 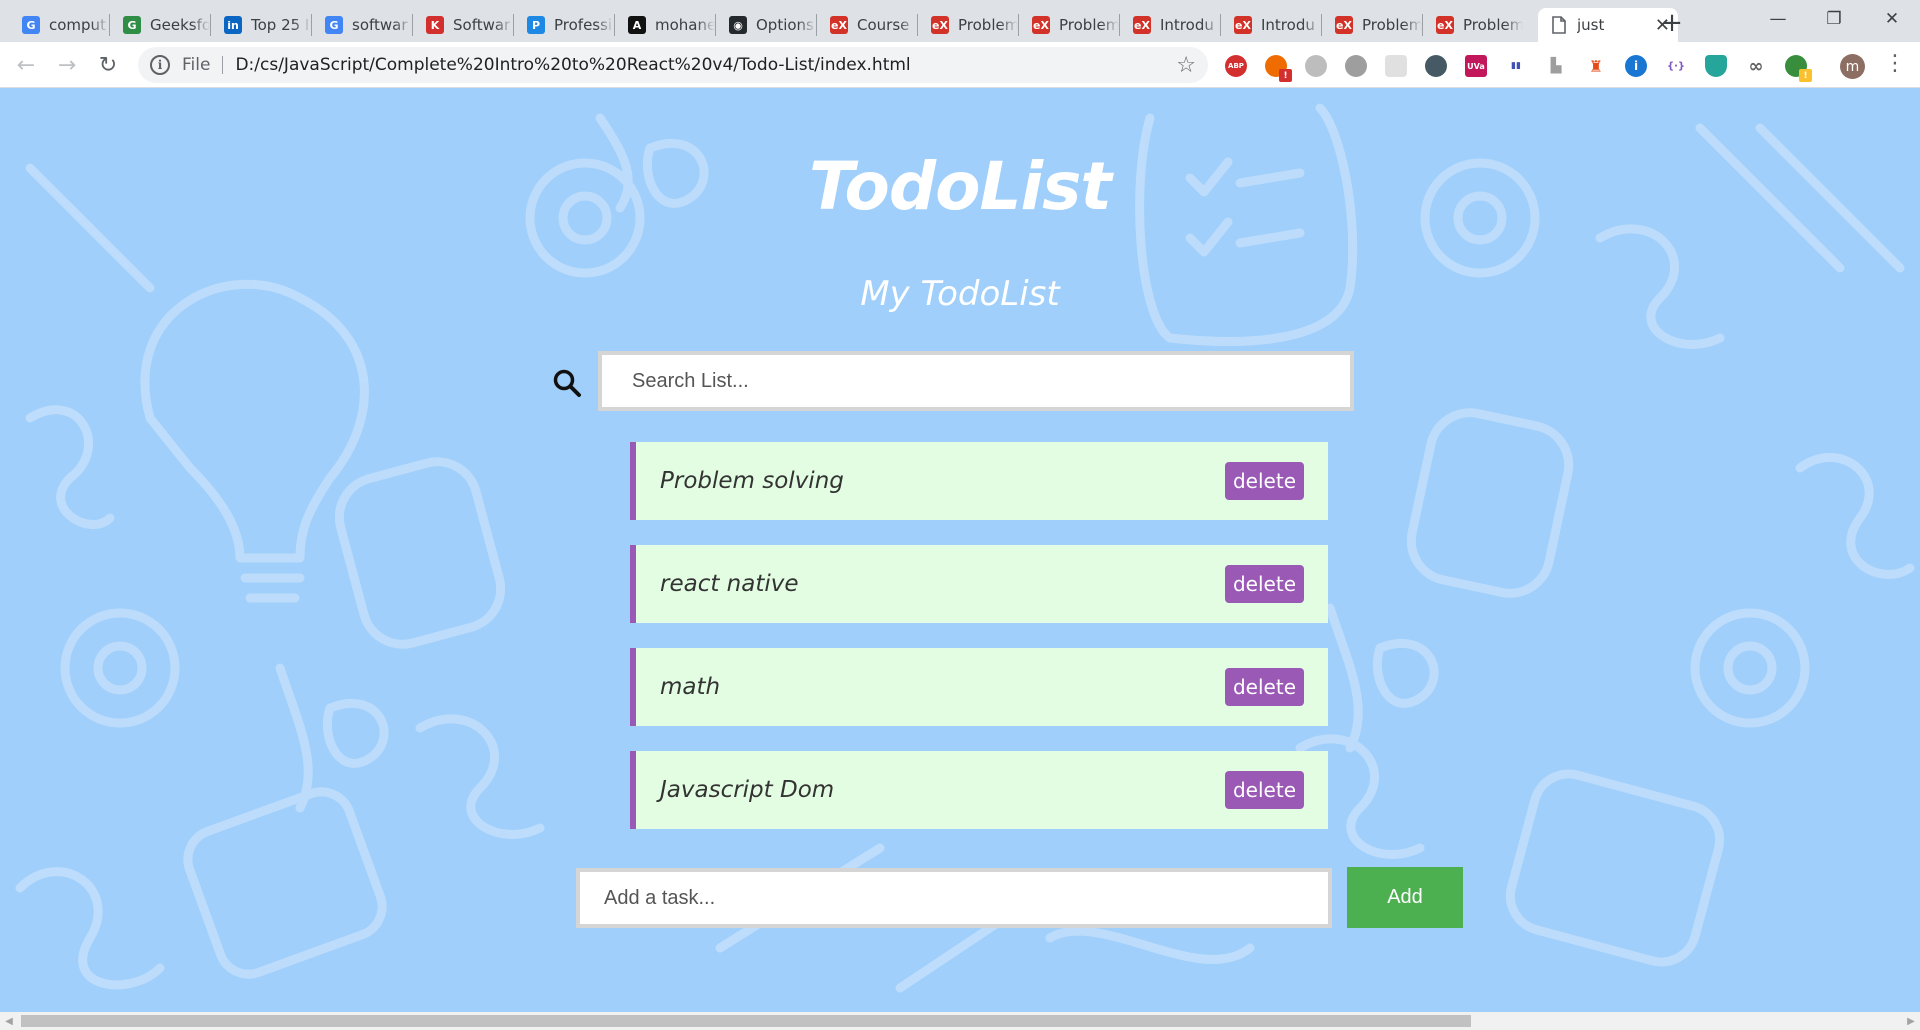 I want to click on profile-avatar: m, so click(x=1852, y=66).